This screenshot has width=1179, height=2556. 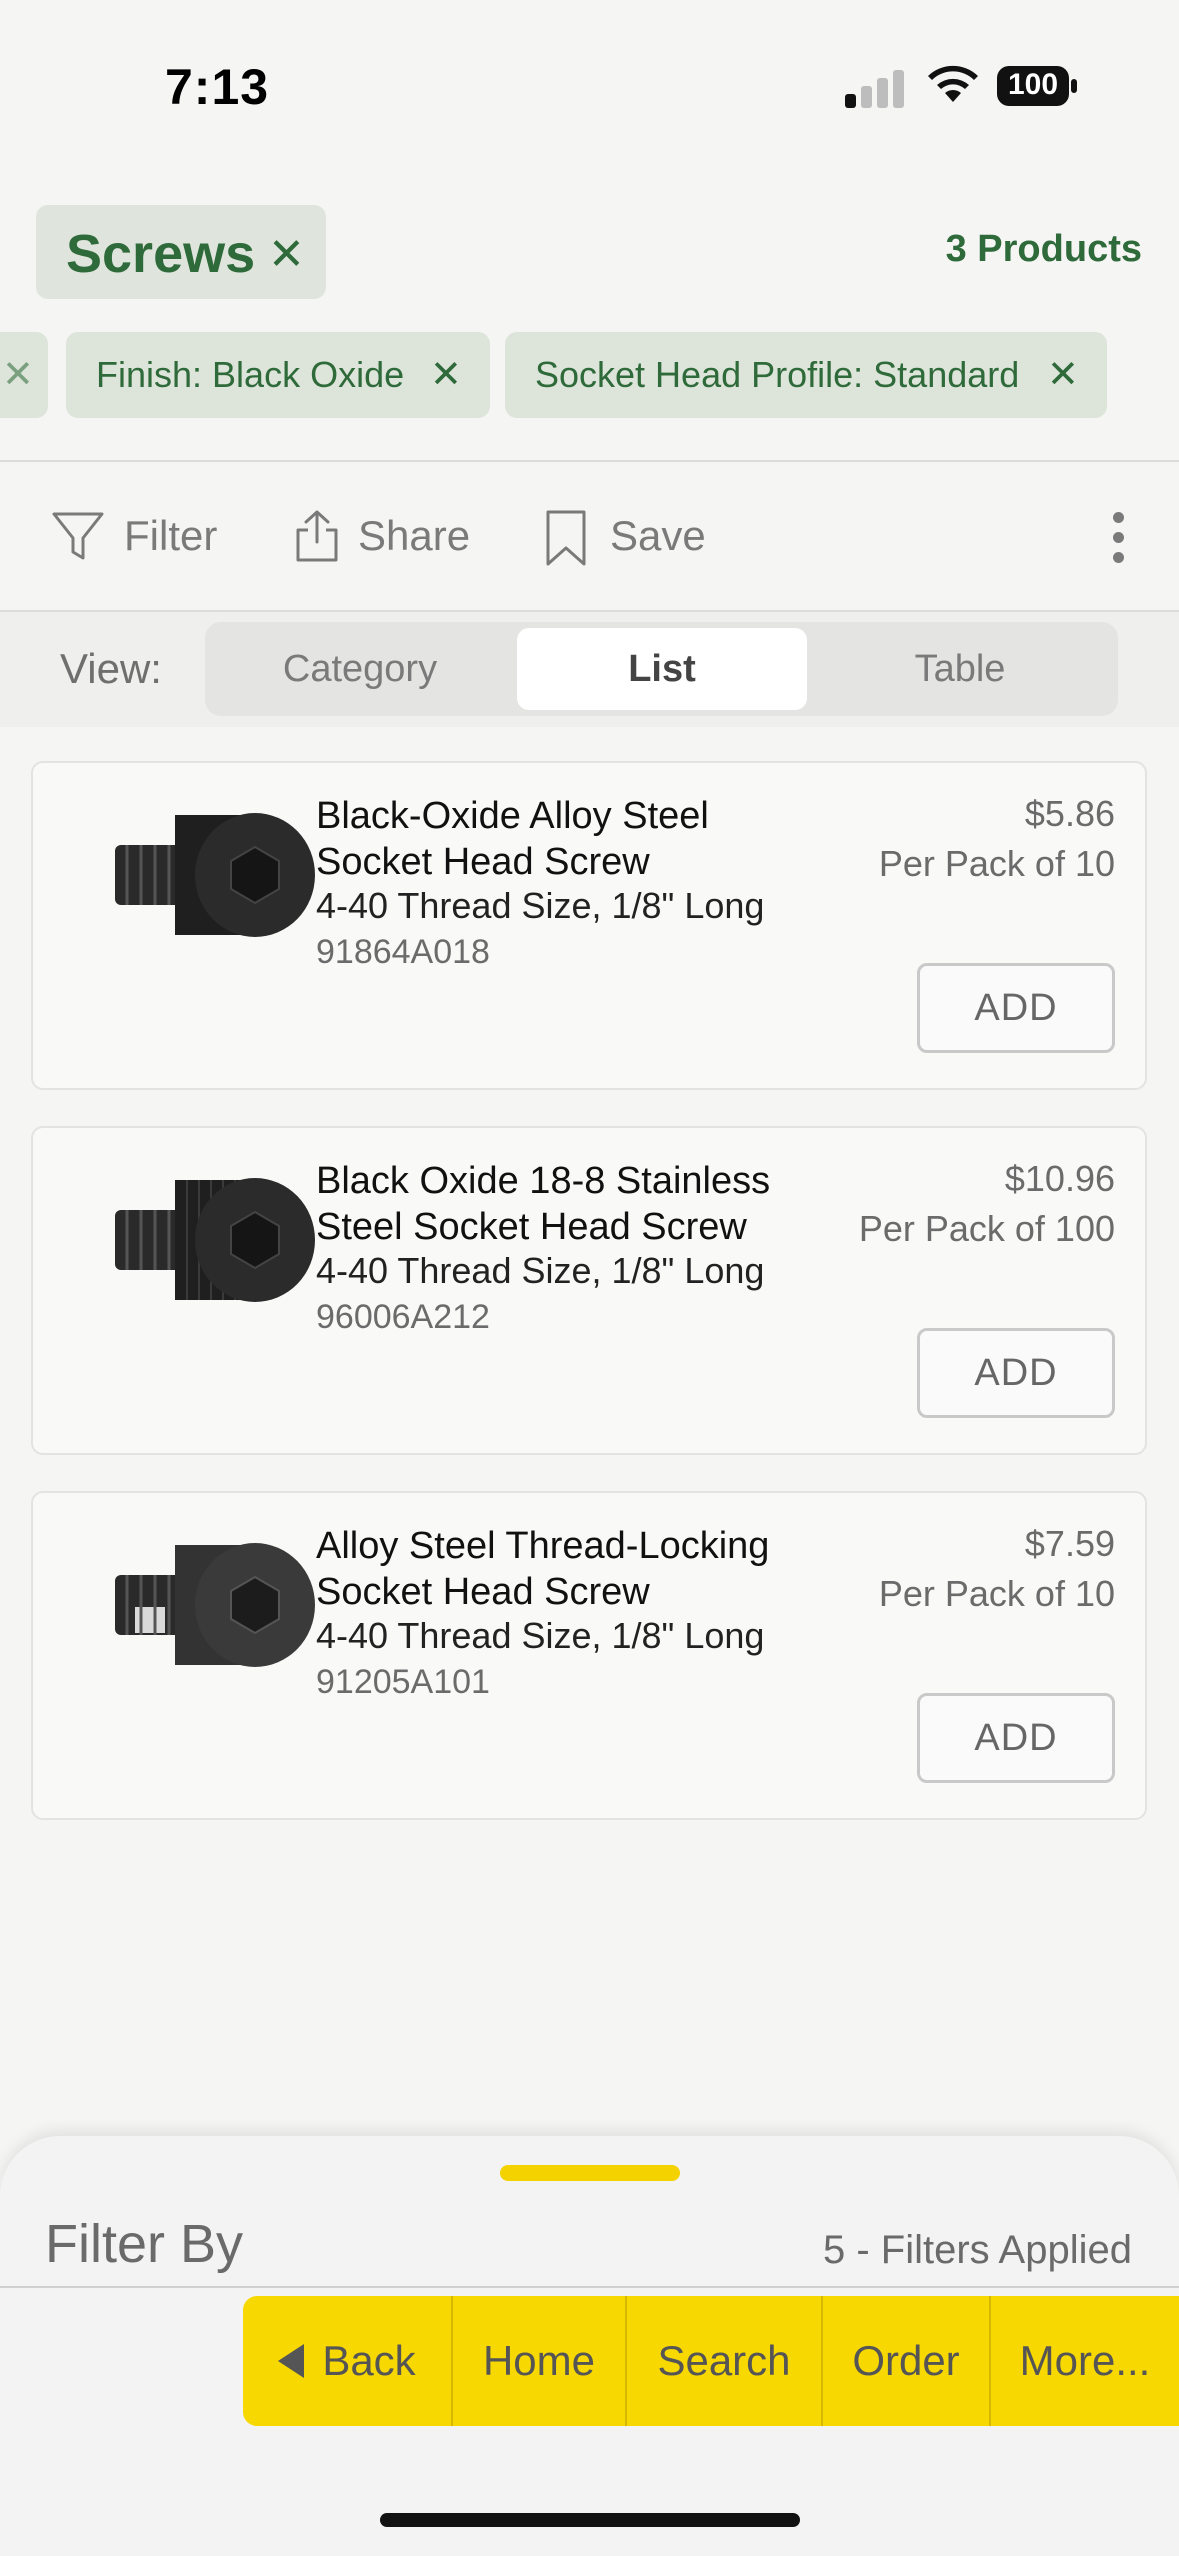 I want to click on sheet-drag-handle, so click(x=590, y=2173).